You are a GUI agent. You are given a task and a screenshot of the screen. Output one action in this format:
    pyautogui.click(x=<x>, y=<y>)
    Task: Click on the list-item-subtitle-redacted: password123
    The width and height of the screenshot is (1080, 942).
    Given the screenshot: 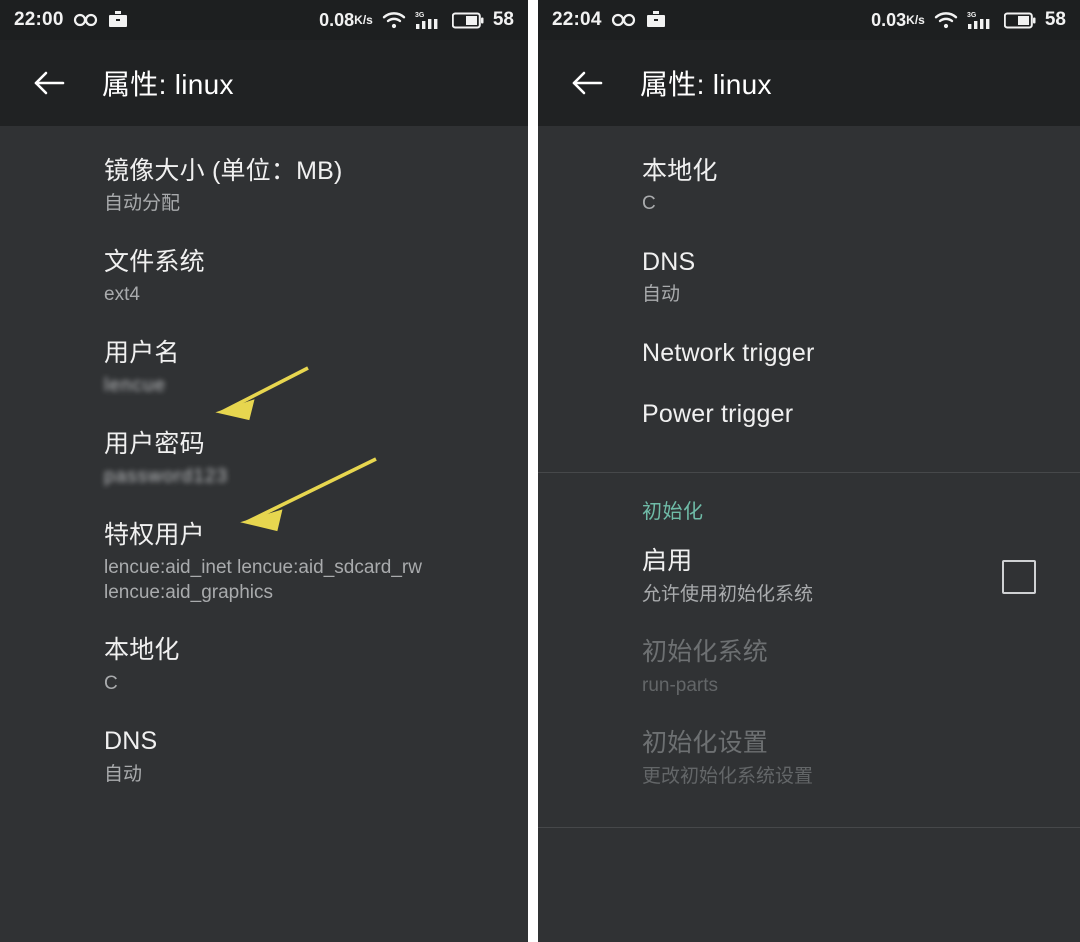 What is the action you would take?
    pyautogui.click(x=166, y=477)
    